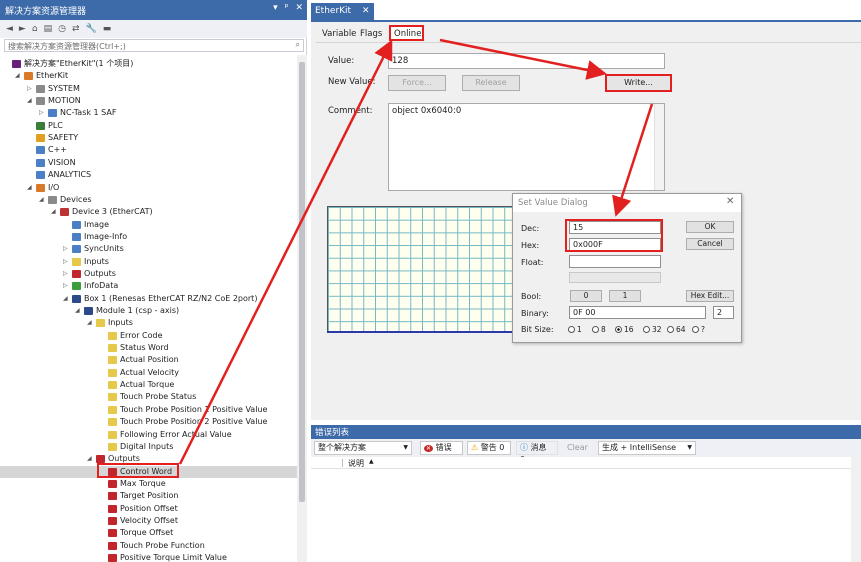 The width and height of the screenshot is (861, 562). I want to click on tree-item: ◢ Device 3 (EtherCAT), so click(148, 212).